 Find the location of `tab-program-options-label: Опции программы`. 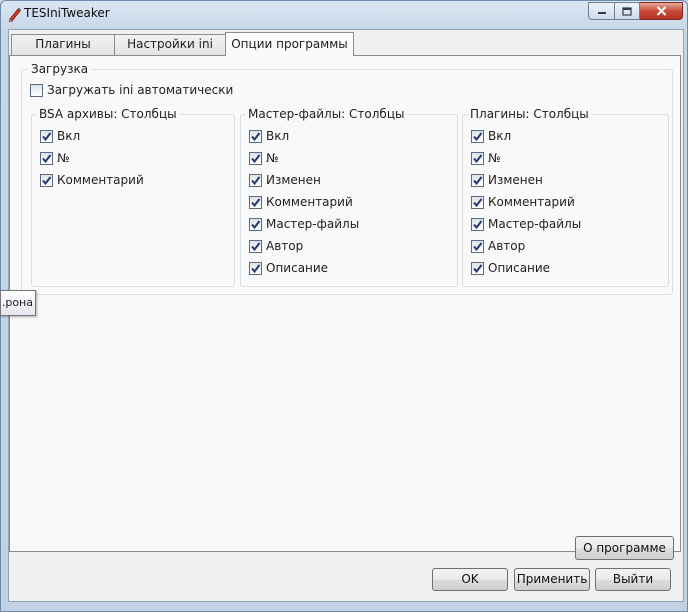

tab-program-options-label: Опции программы is located at coordinates (289, 44).